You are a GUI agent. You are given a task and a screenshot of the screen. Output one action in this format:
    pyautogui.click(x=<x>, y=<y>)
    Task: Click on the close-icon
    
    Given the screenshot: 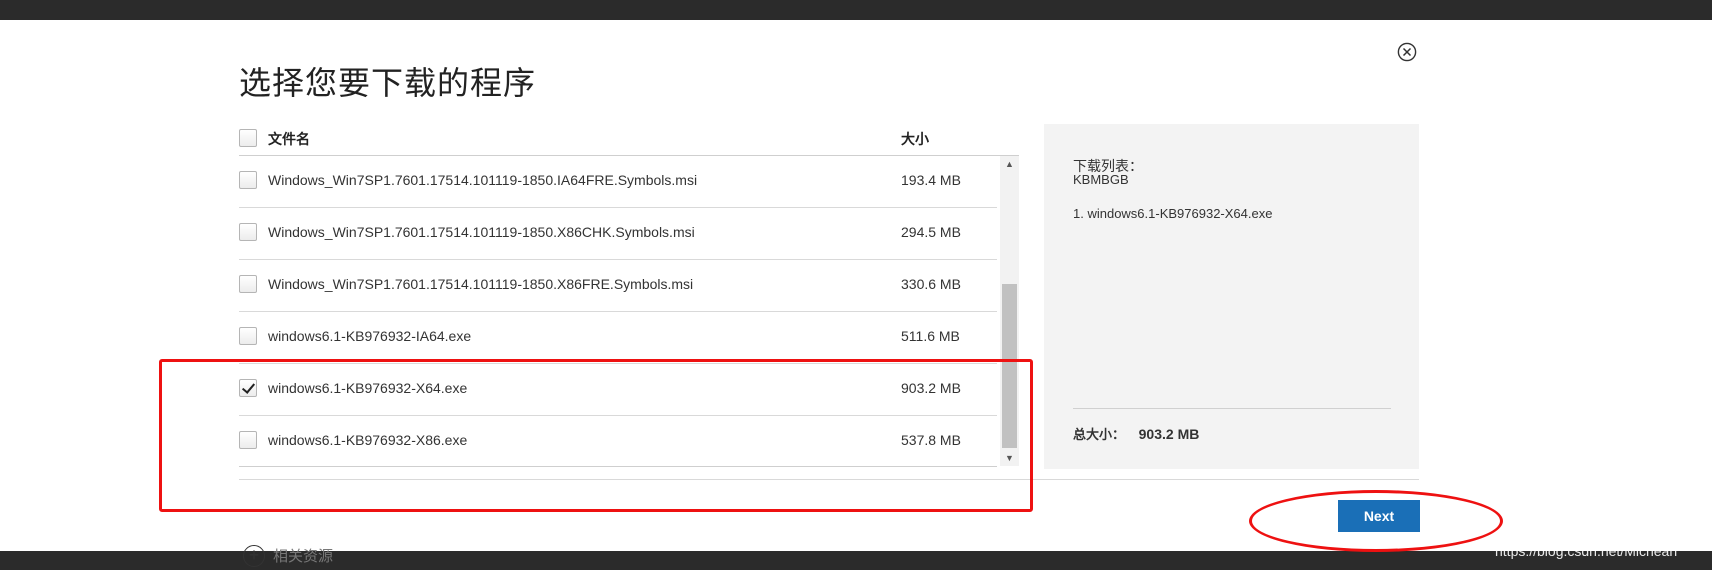 What is the action you would take?
    pyautogui.click(x=1407, y=52)
    